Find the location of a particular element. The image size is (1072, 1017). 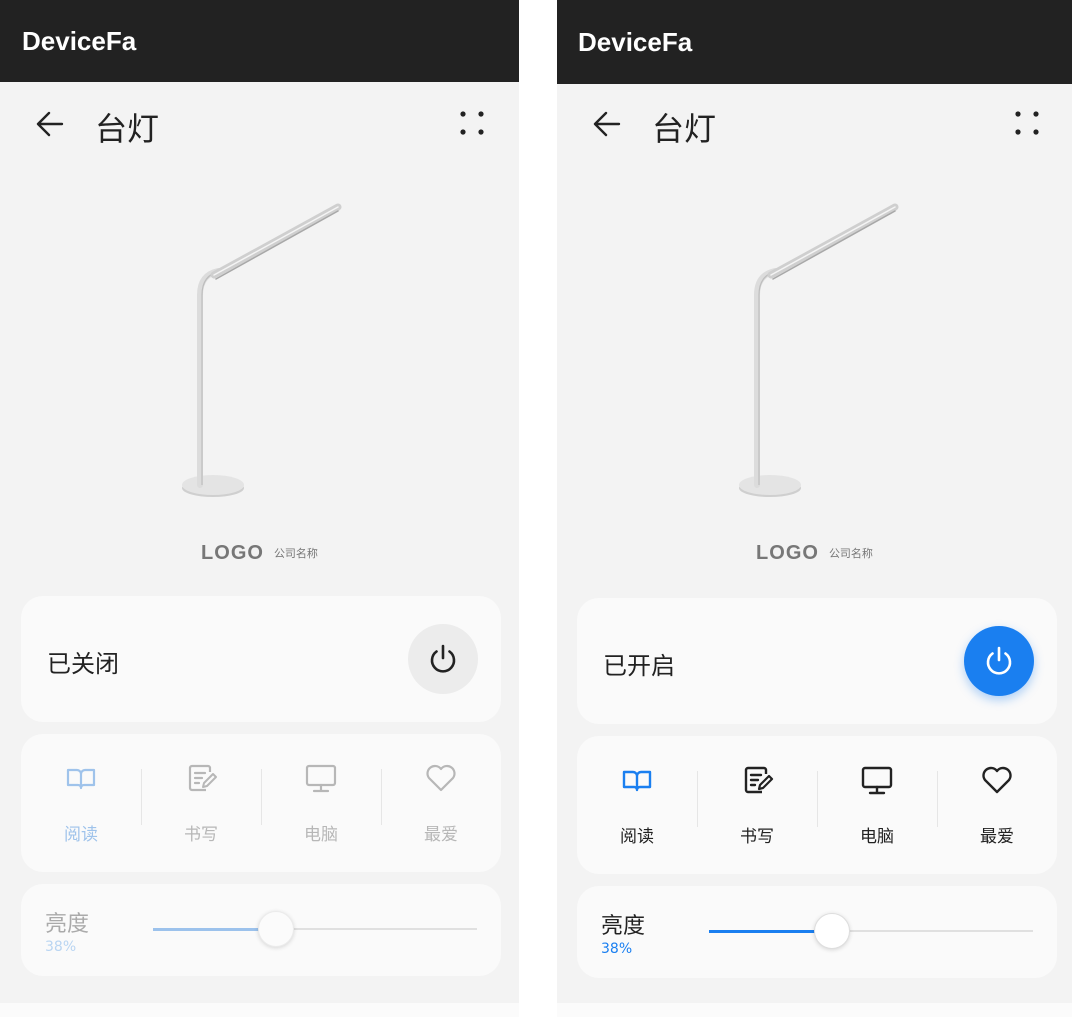

power-card: 已关闭 is located at coordinates (261, 659).